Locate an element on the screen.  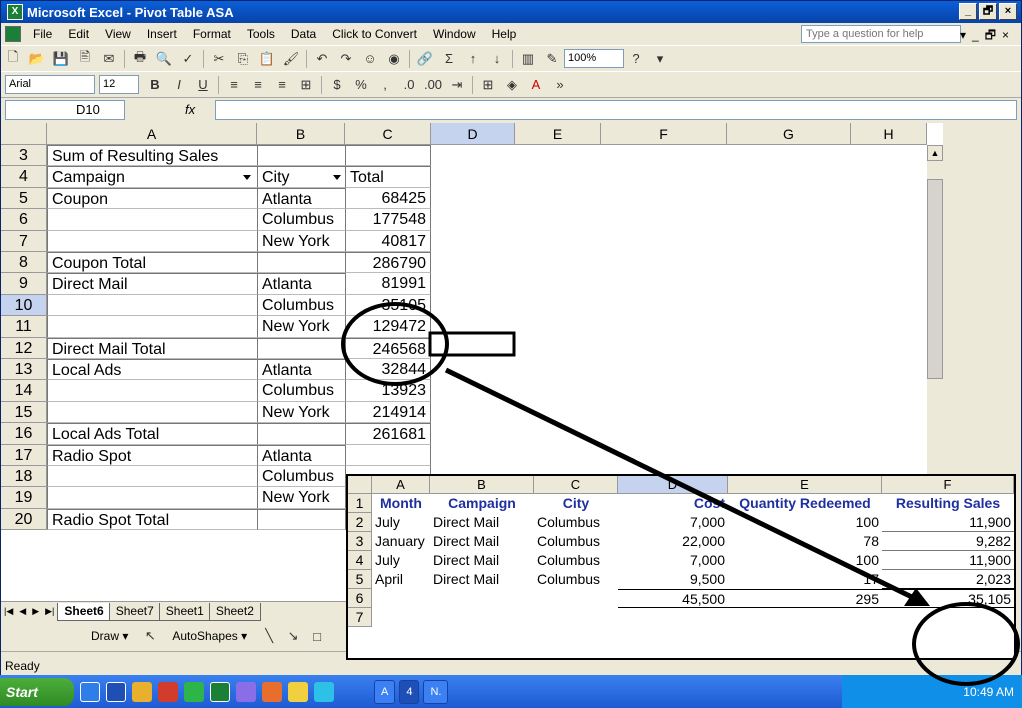
underline-icon: U is located at coordinates (203, 85).